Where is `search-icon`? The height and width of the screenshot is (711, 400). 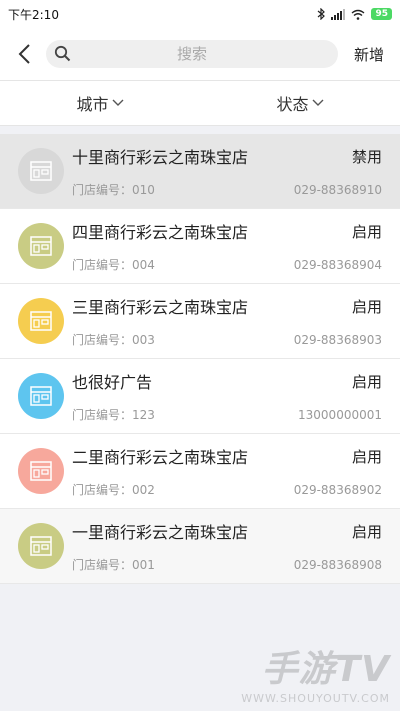 search-icon is located at coordinates (62, 53).